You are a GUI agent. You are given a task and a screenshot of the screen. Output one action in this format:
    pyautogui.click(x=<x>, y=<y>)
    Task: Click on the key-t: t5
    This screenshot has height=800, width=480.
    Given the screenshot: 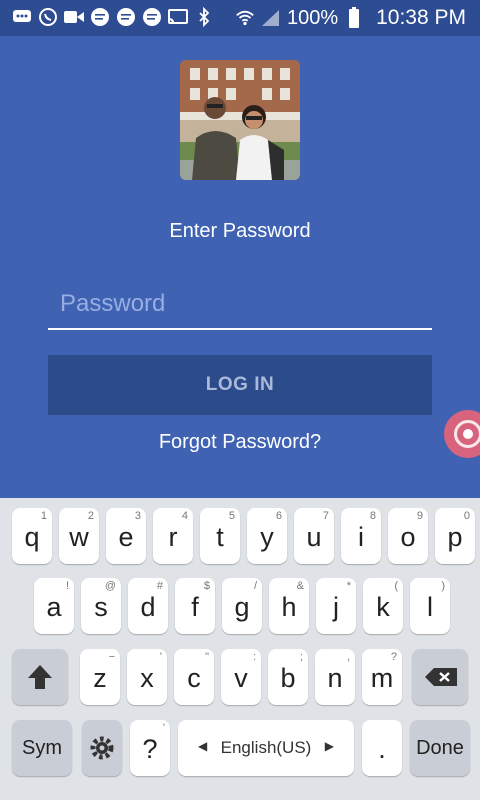 What is the action you would take?
    pyautogui.click(x=220, y=536)
    